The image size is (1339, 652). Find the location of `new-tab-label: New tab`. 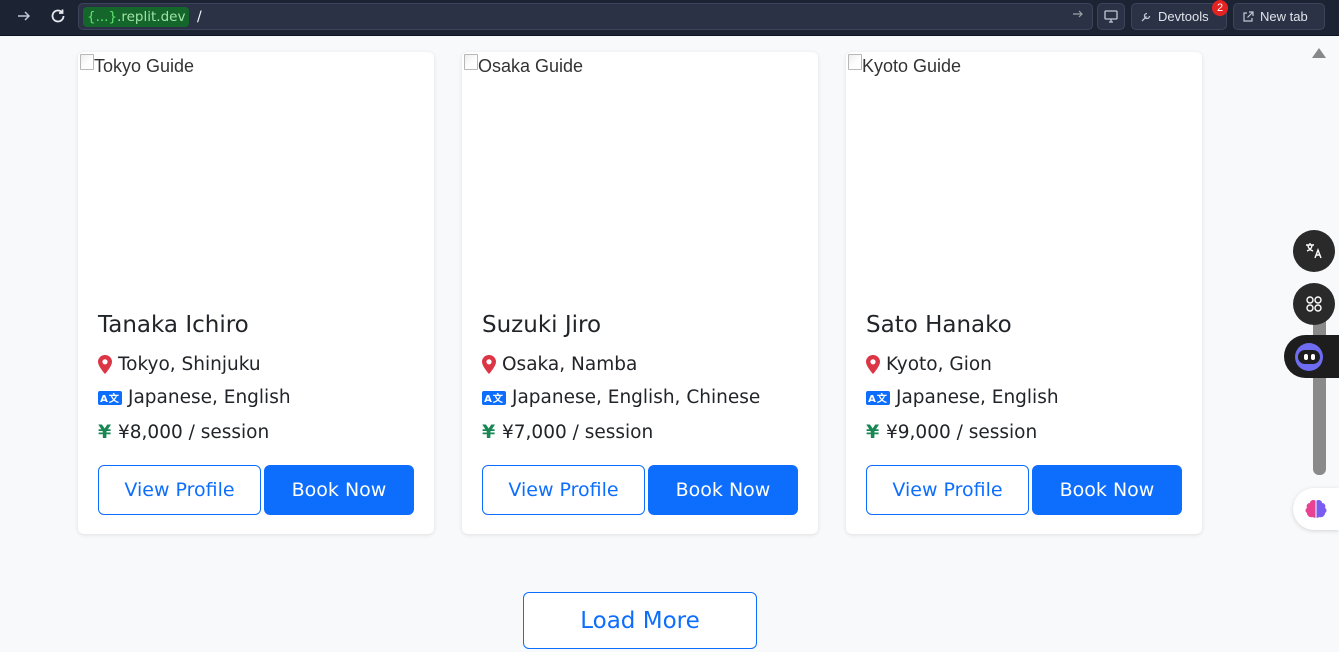

new-tab-label: New tab is located at coordinates (1284, 16).